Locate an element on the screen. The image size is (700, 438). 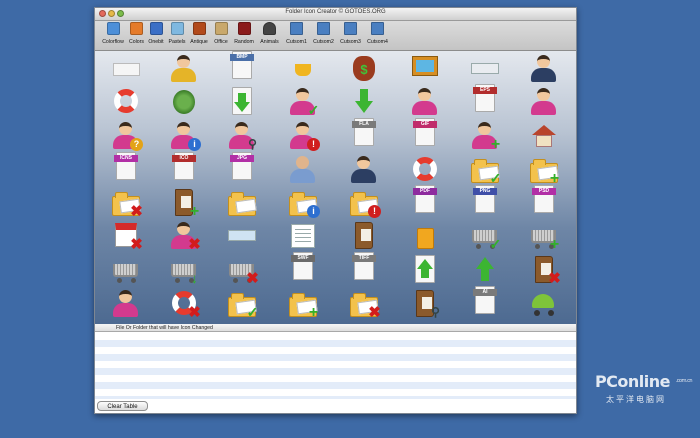
user-info-icon: i is located at coordinates (184, 136).